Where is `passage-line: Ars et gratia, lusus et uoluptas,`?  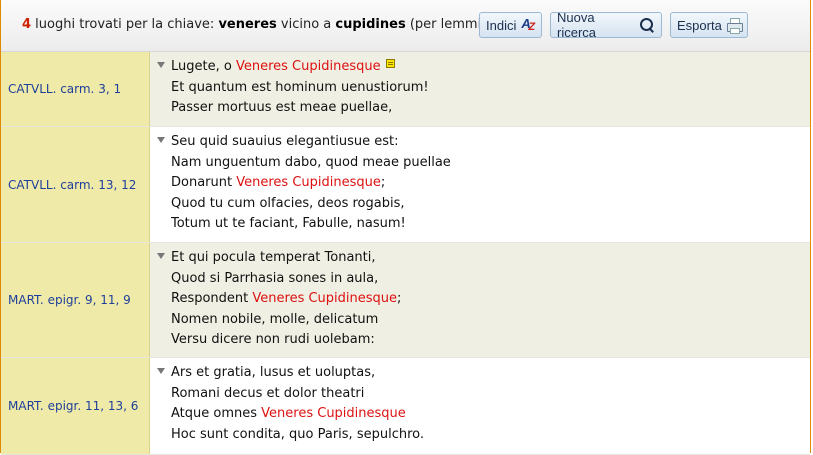 passage-line: Ars et gratia, lusus et uoluptas, is located at coordinates (297, 373).